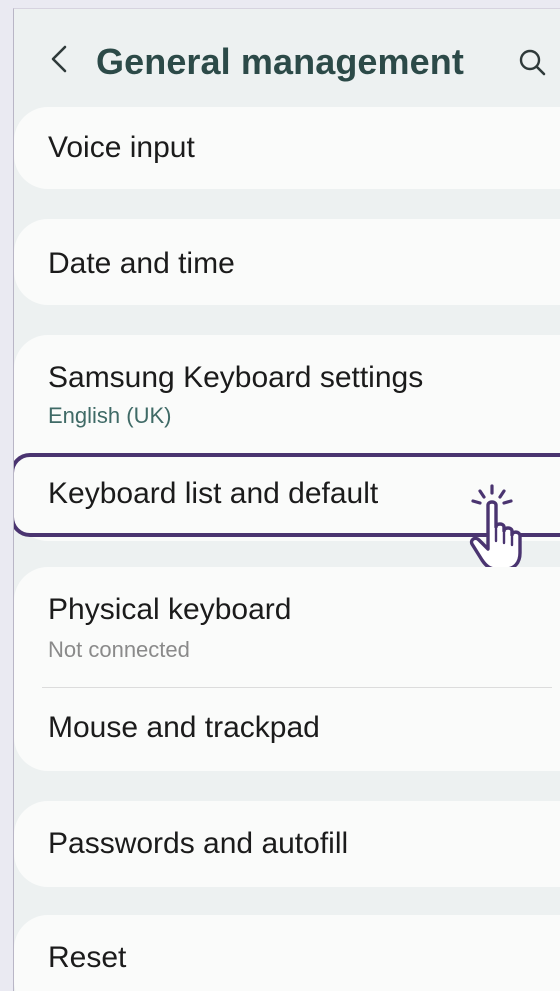 The image size is (560, 991). I want to click on tap-pointer-icon, so click(495, 527).